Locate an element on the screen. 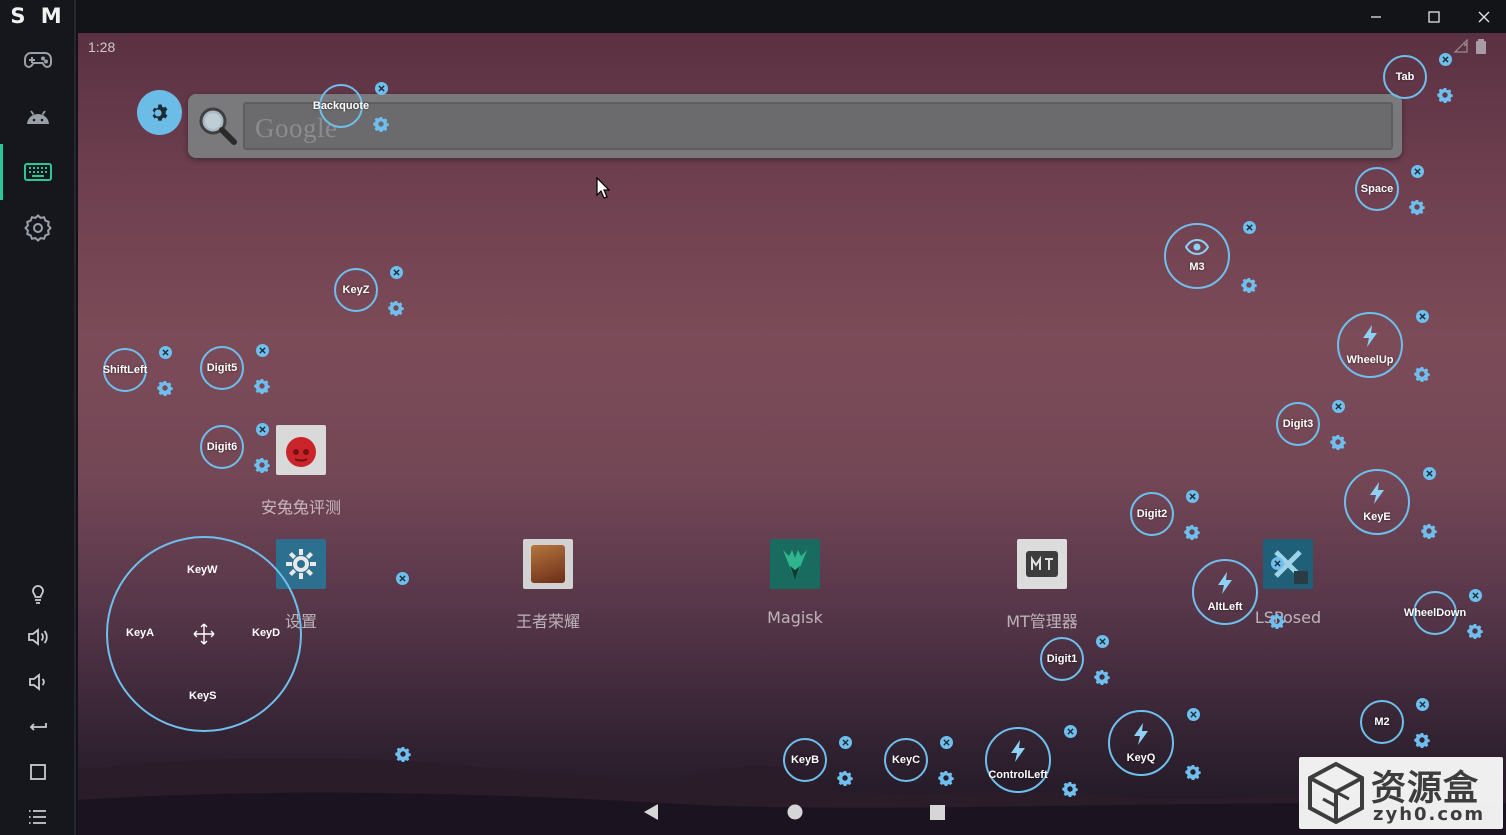  dpad-settings-icon is located at coordinates (403, 754).